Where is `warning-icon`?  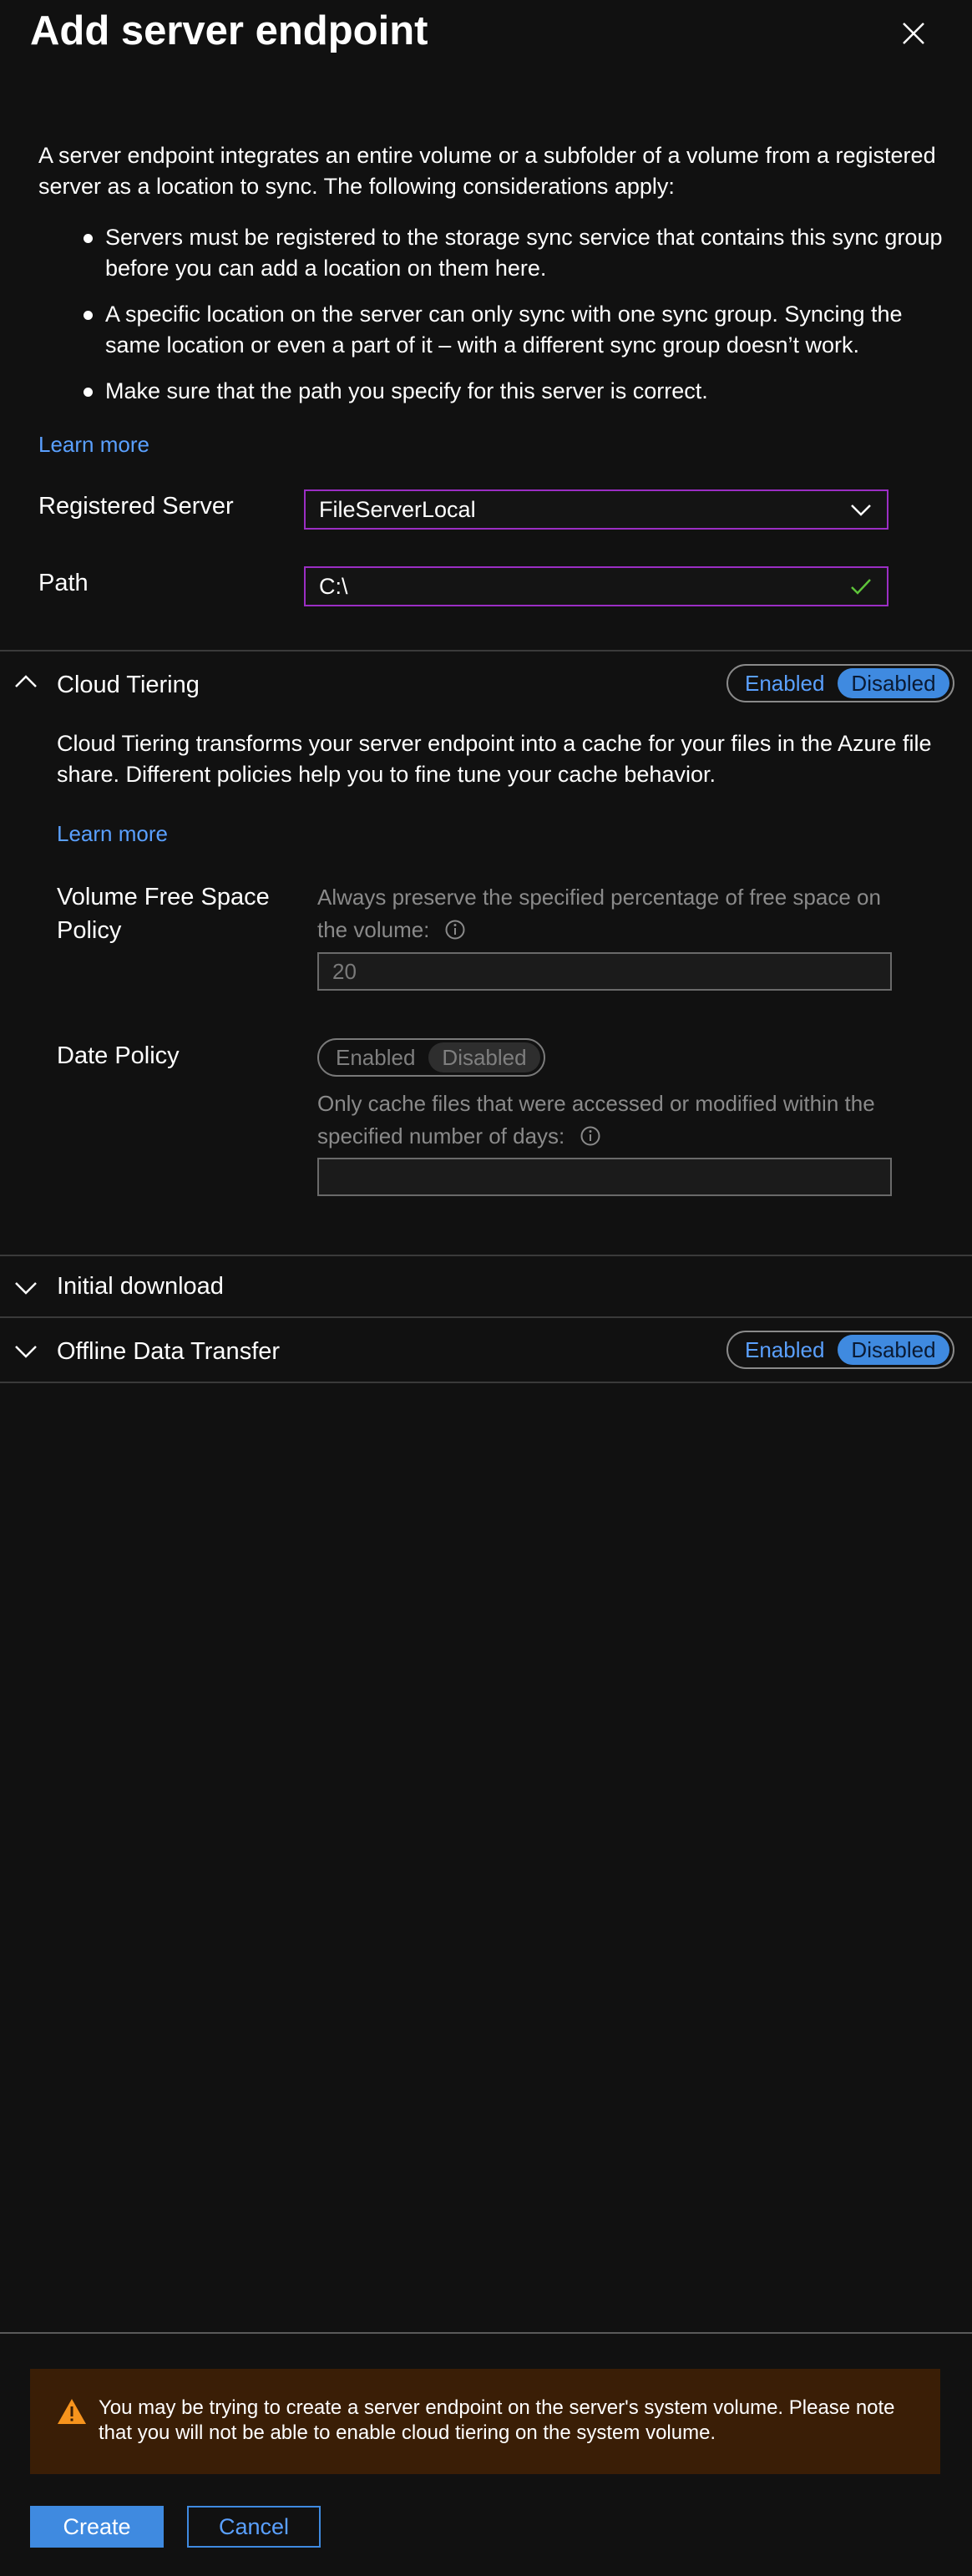 warning-icon is located at coordinates (72, 2411).